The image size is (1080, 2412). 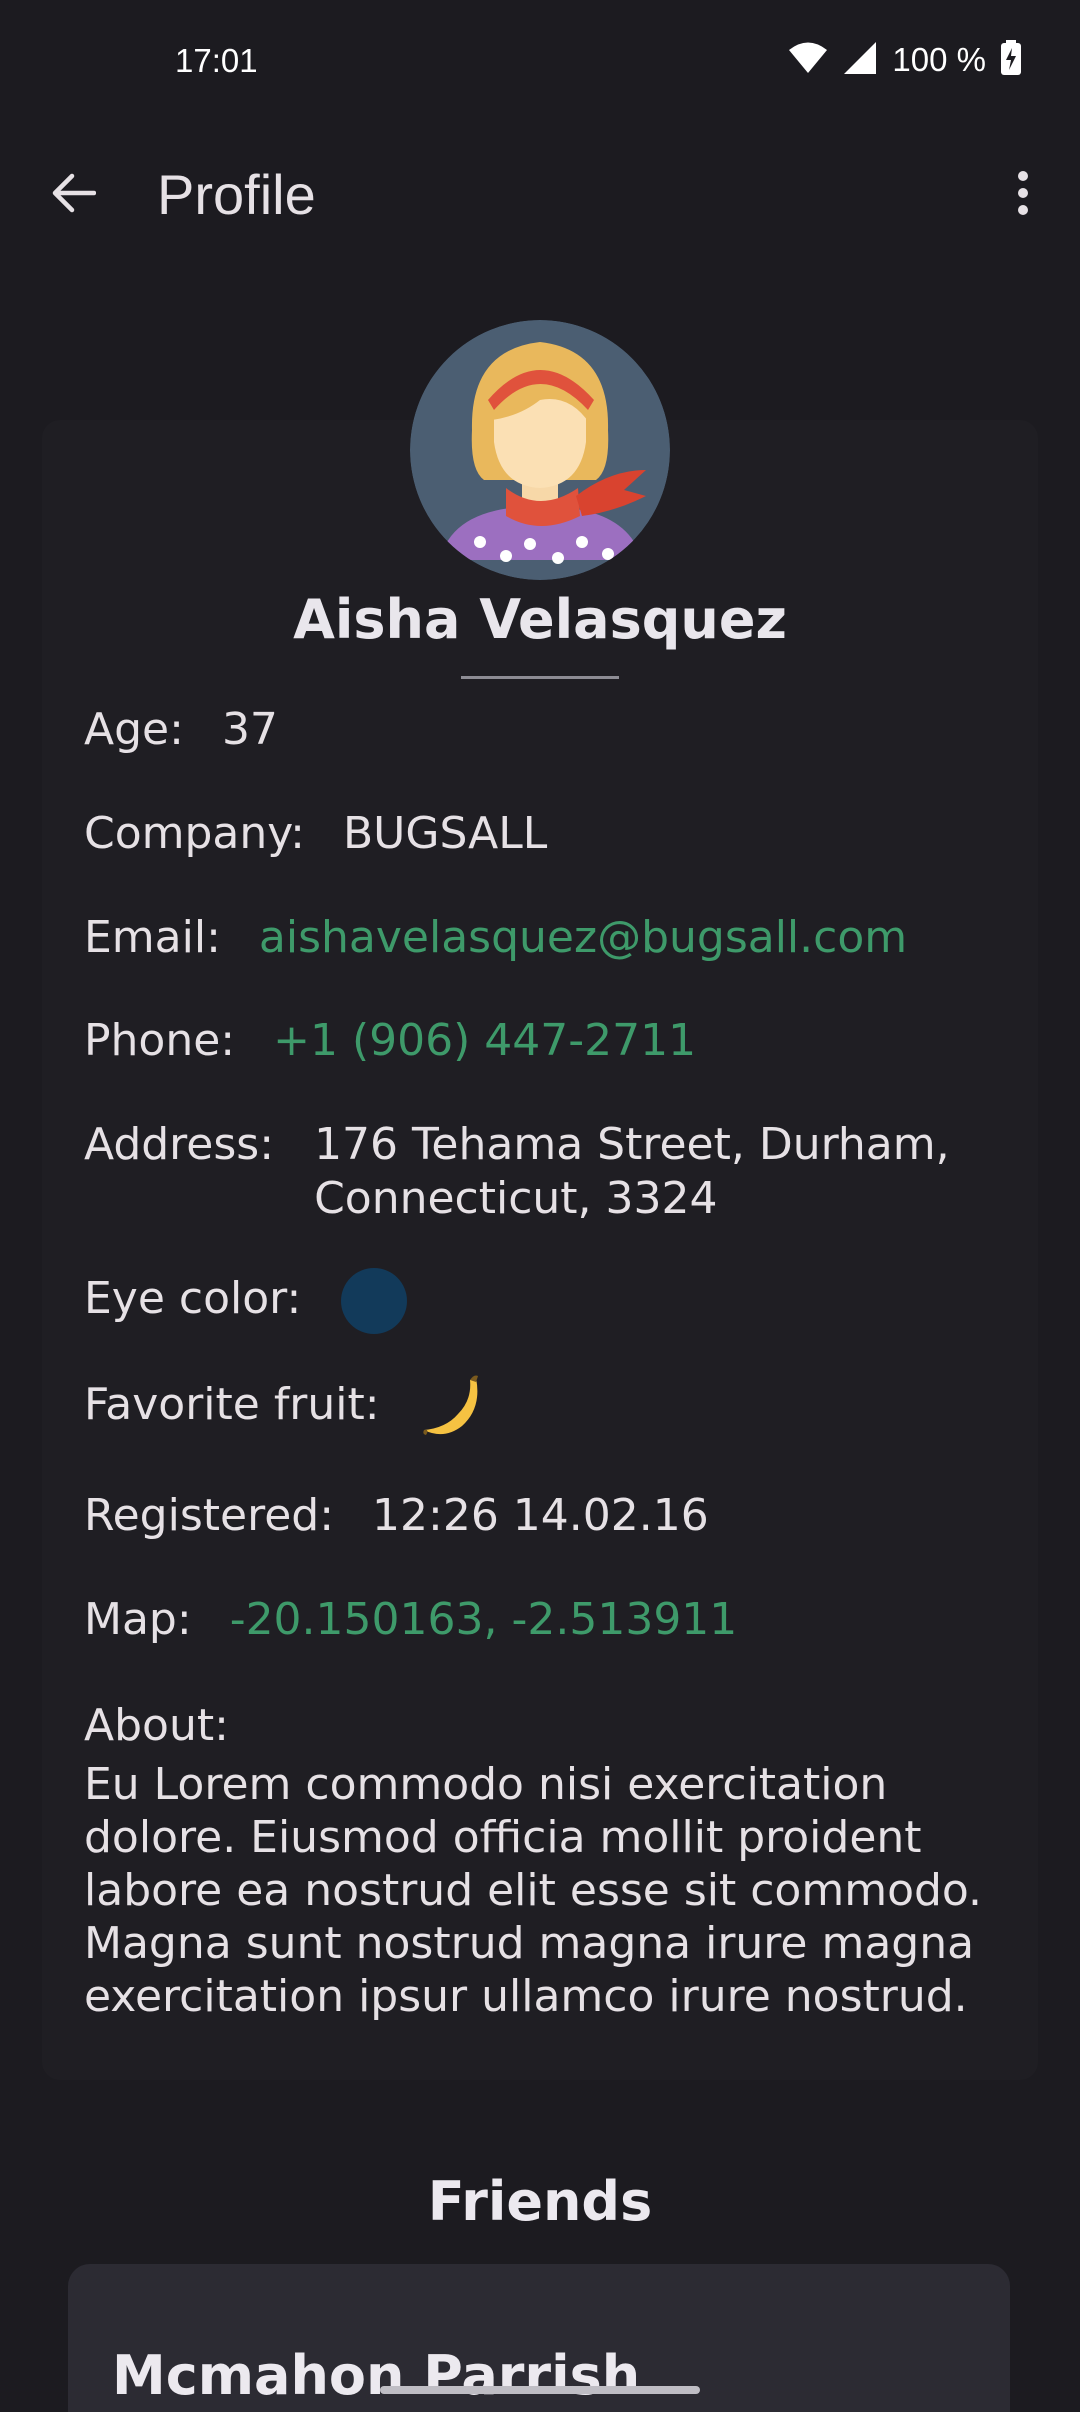 I want to click on map-row: Map: -20.150163, -2.513911, so click(x=410, y=1619).